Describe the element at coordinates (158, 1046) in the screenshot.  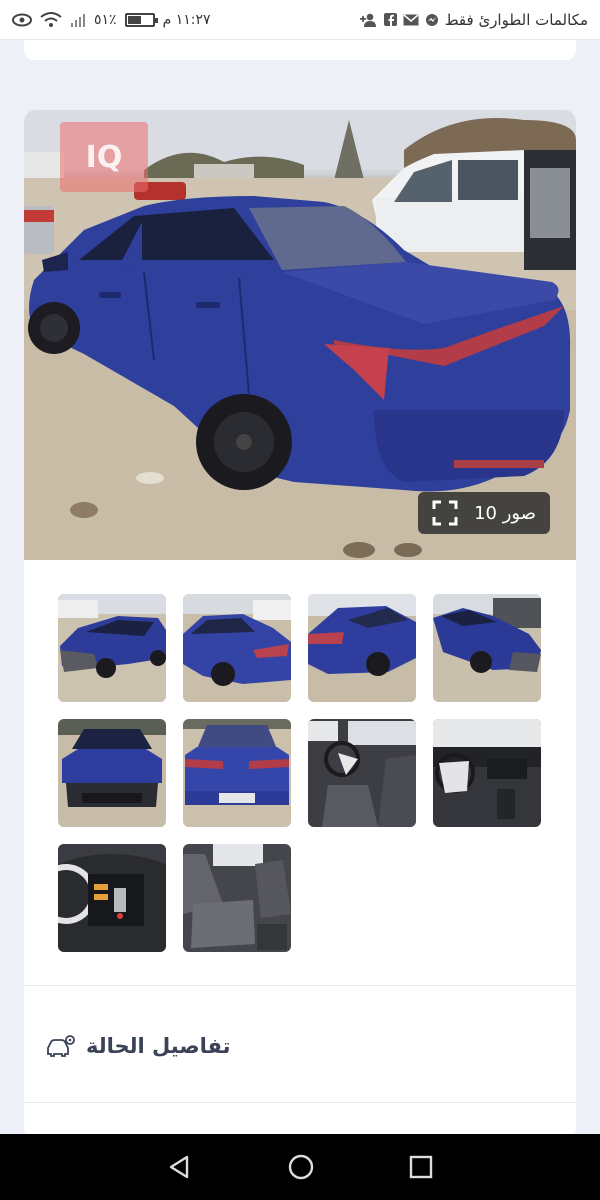
I see `condition-details-title: تفاصيل الحالة` at that location.